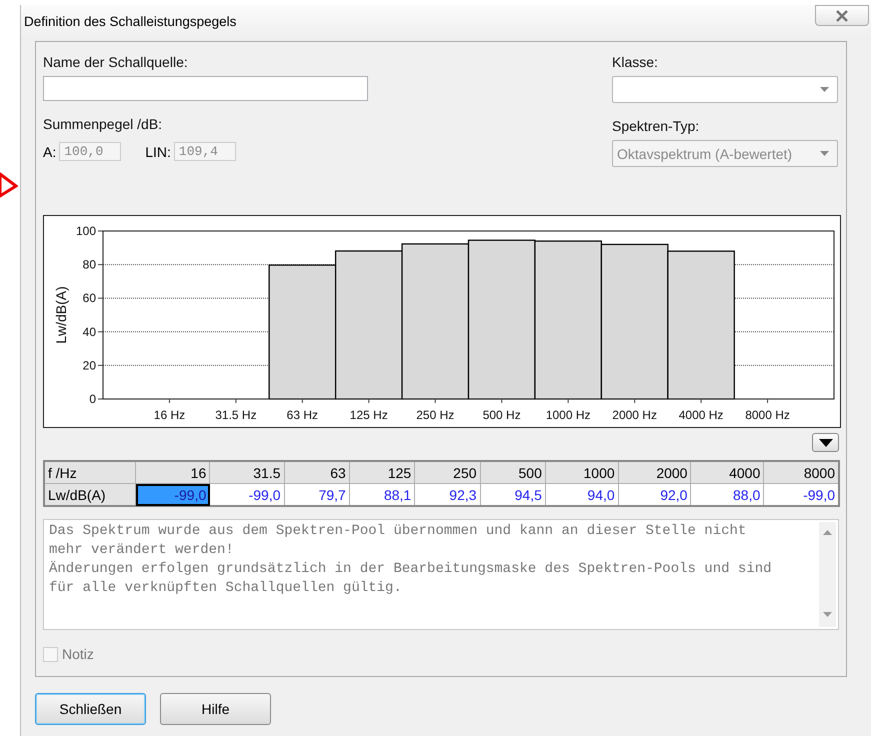  What do you see at coordinates (435, 415) in the screenshot?
I see `axis-label: 250 Hz` at bounding box center [435, 415].